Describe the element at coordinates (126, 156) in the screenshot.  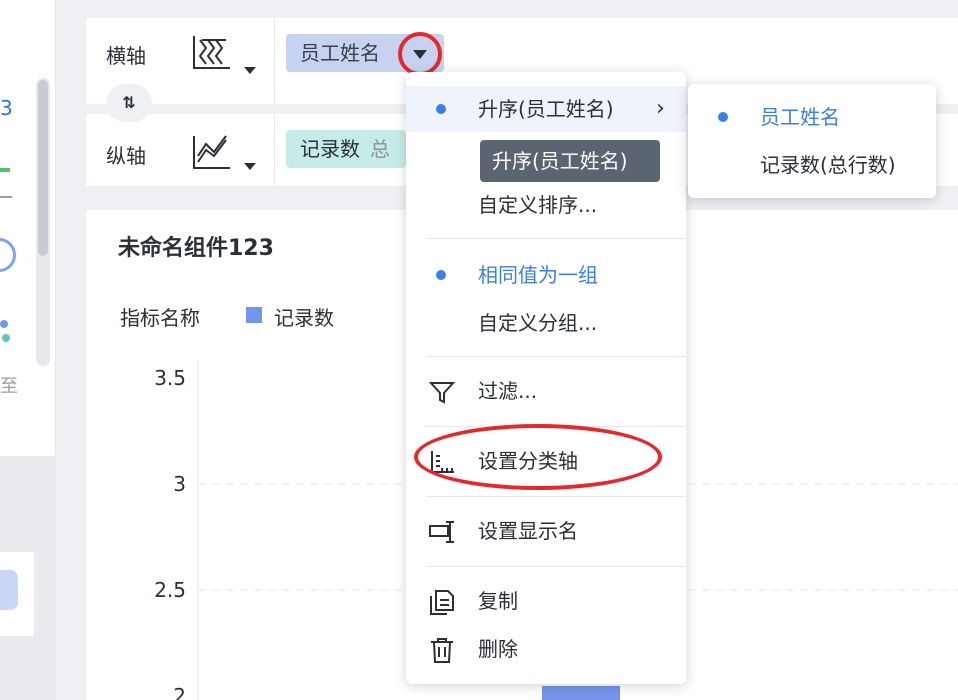
I see `y-axis-label: 纵轴` at that location.